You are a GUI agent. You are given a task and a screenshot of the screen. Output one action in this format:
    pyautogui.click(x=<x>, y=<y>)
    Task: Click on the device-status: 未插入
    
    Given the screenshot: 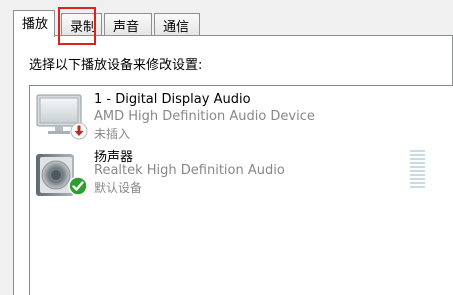 What is the action you would take?
    pyautogui.click(x=112, y=134)
    